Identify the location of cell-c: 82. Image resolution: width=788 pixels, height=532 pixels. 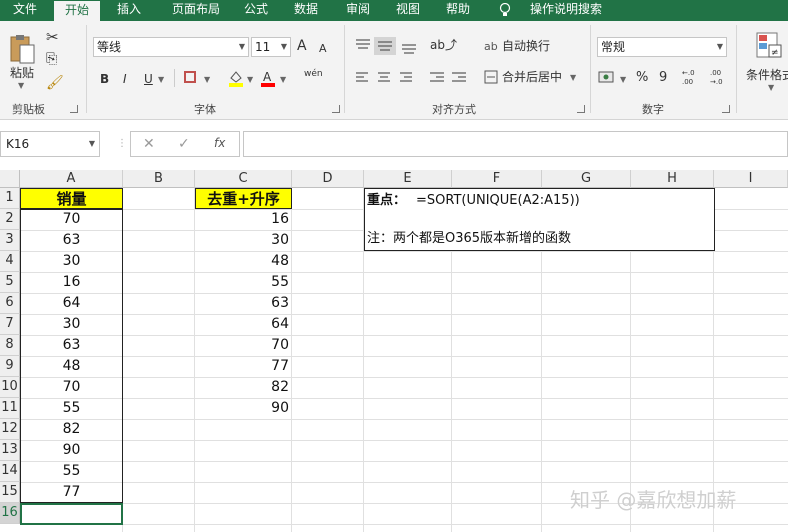
(243, 387).